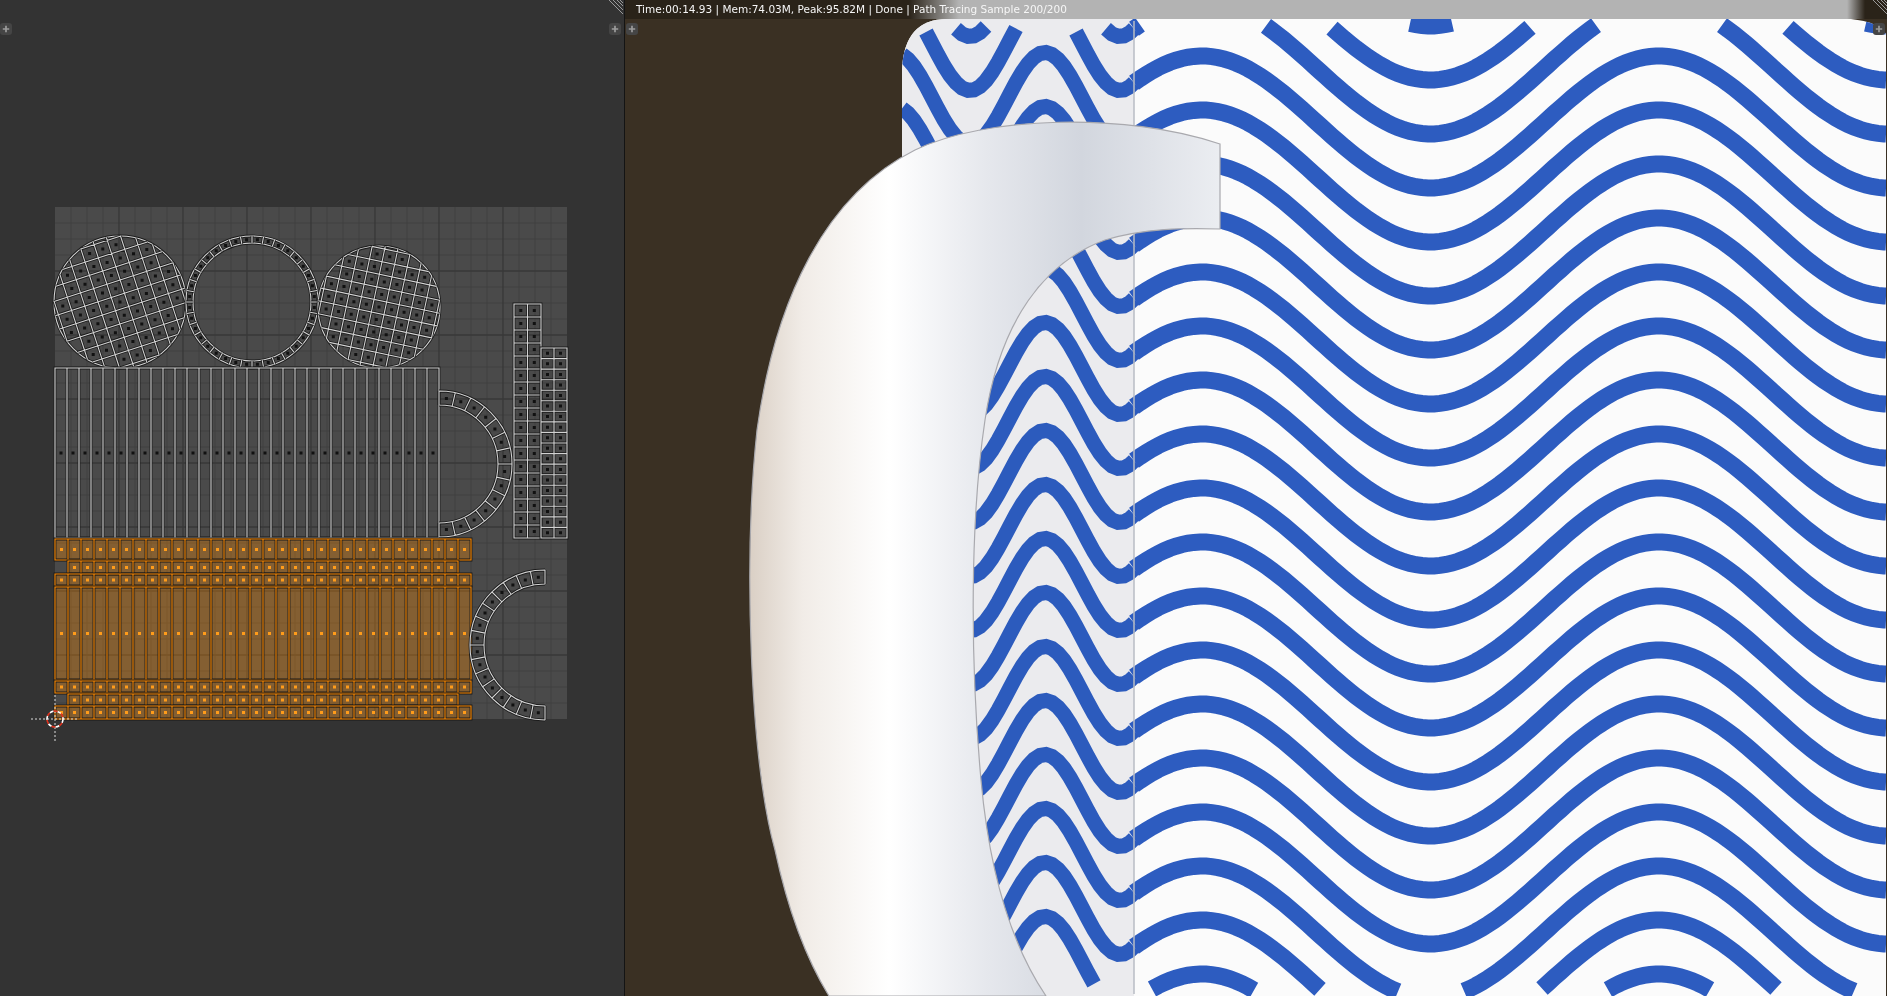 The height and width of the screenshot is (996, 1887). Describe the element at coordinates (851, 9) in the screenshot. I see `render-status-text: Time:00:14.93 | Mem:74.03M, Peak:95.82M | Done | Path Tracing Sample 200/200` at that location.